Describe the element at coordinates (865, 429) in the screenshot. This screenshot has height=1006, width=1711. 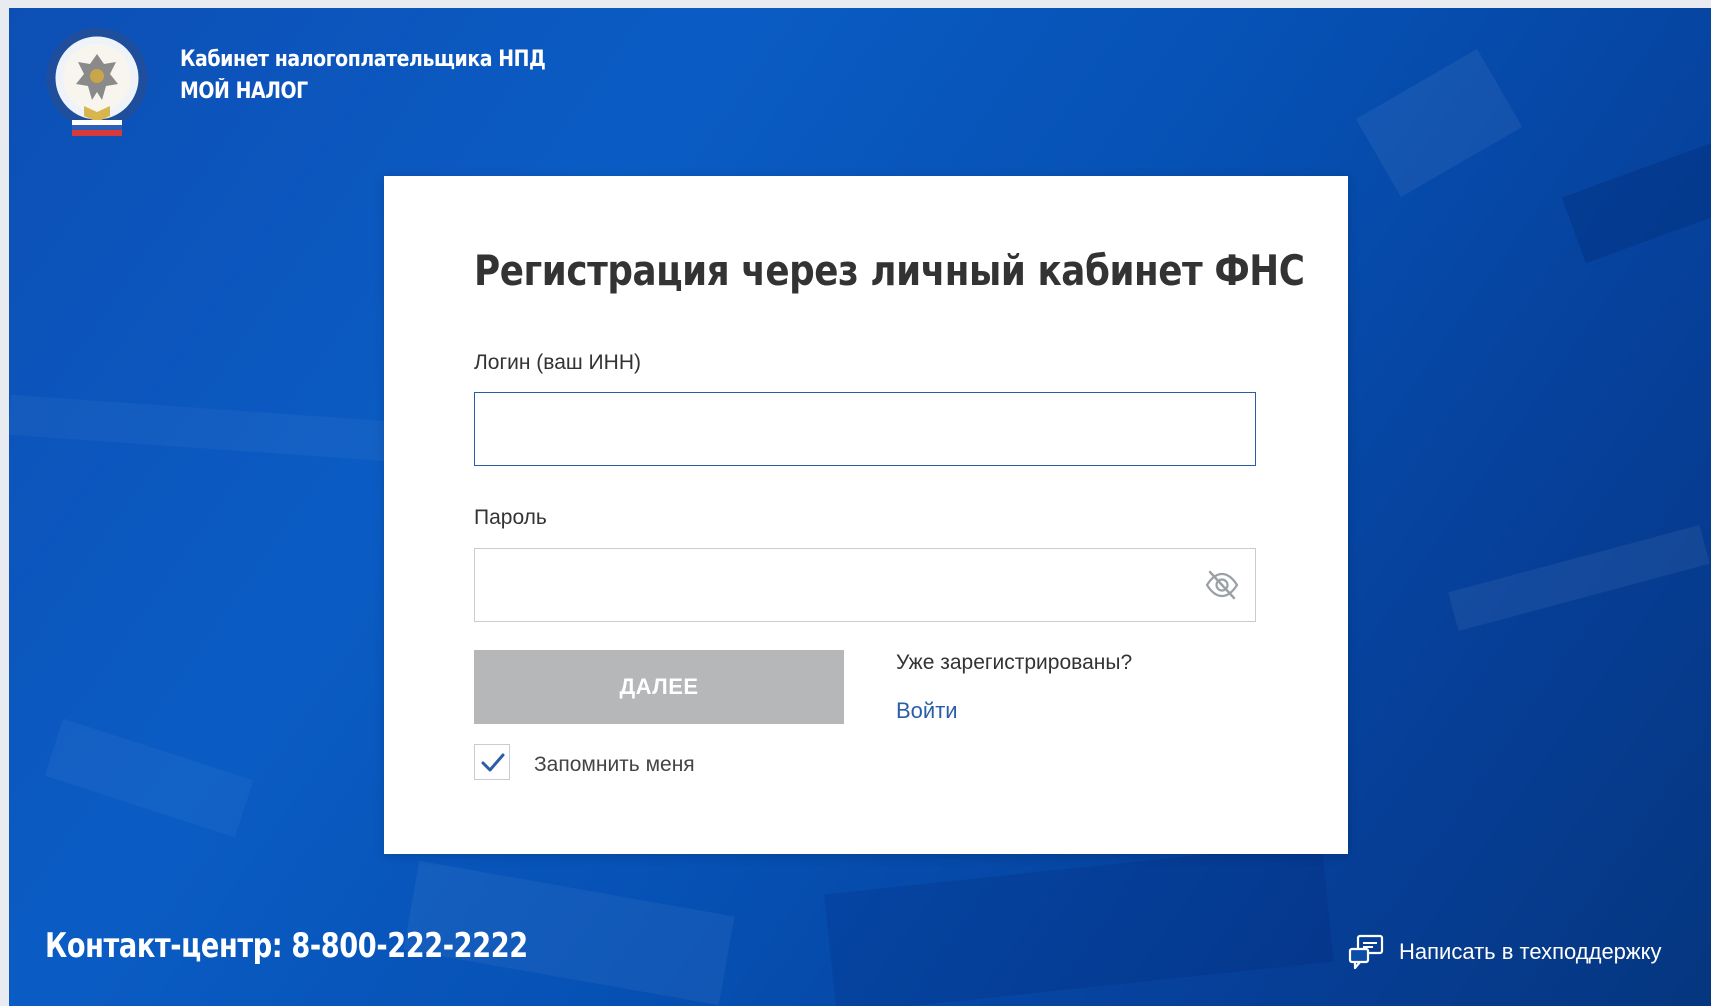
I see `login-input` at that location.